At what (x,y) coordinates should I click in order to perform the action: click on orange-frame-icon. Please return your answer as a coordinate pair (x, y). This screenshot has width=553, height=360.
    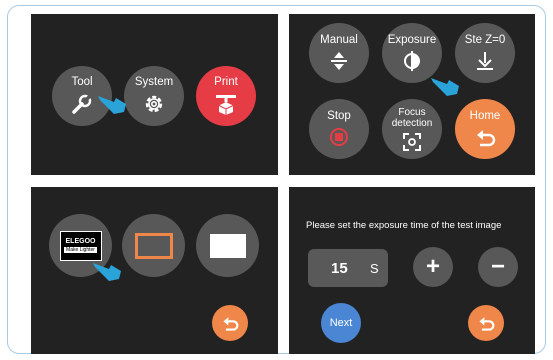
    Looking at the image, I should click on (153, 245).